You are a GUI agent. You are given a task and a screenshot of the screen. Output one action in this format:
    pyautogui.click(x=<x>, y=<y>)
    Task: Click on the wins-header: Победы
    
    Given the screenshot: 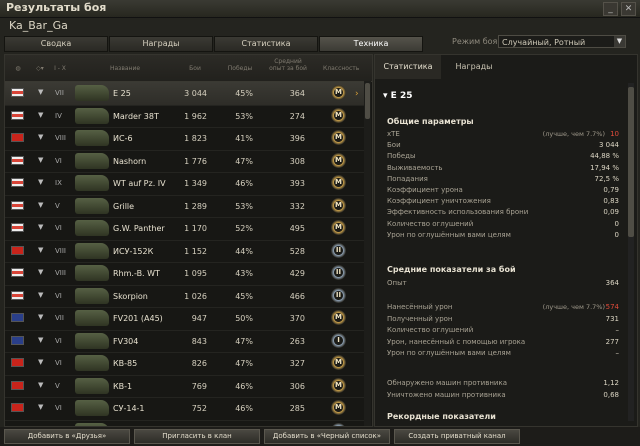 What is the action you would take?
    pyautogui.click(x=240, y=68)
    